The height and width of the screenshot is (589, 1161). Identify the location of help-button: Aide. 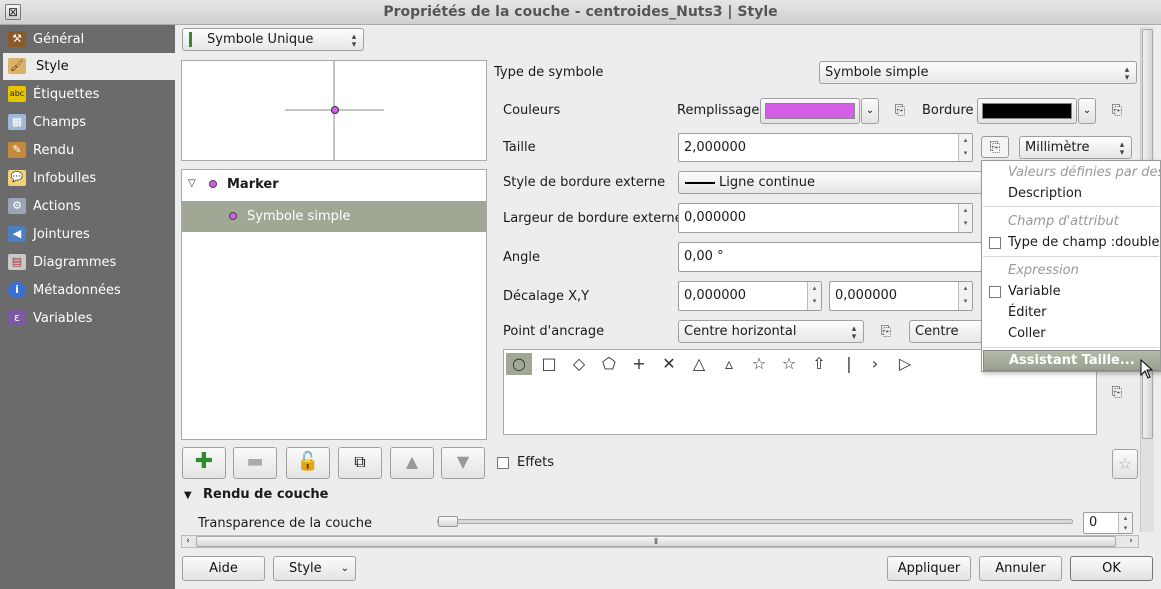
(223, 568).